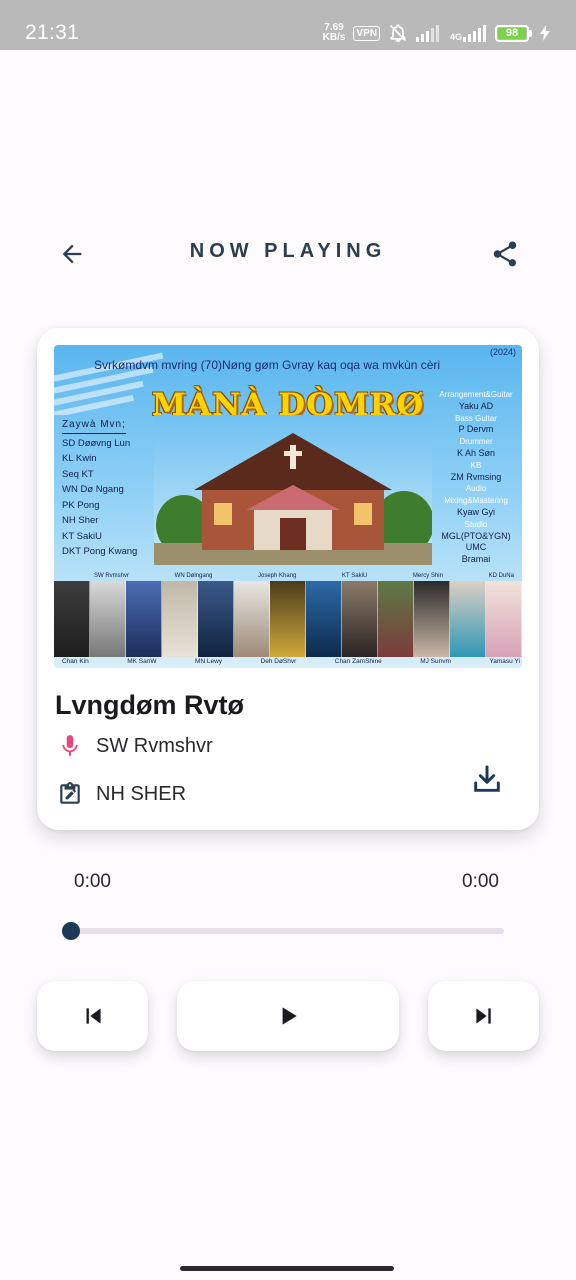 The width and height of the screenshot is (576, 1280). I want to click on cover-left-name: SD Døøvng Lun, so click(96, 443).